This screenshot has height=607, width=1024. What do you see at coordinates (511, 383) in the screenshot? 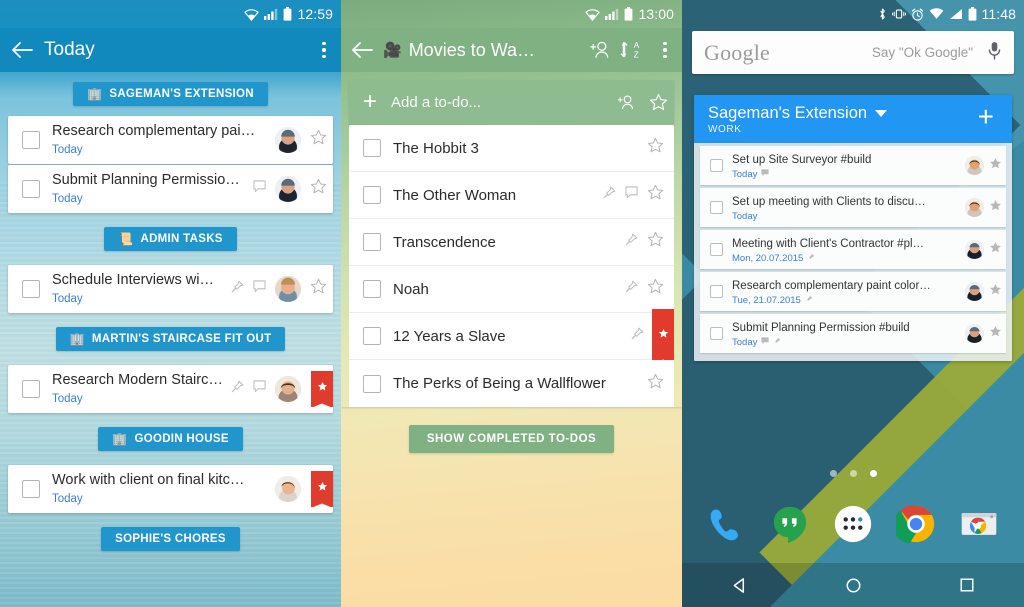
I see `todo-row: The Perks of Being a Wallflower` at bounding box center [511, 383].